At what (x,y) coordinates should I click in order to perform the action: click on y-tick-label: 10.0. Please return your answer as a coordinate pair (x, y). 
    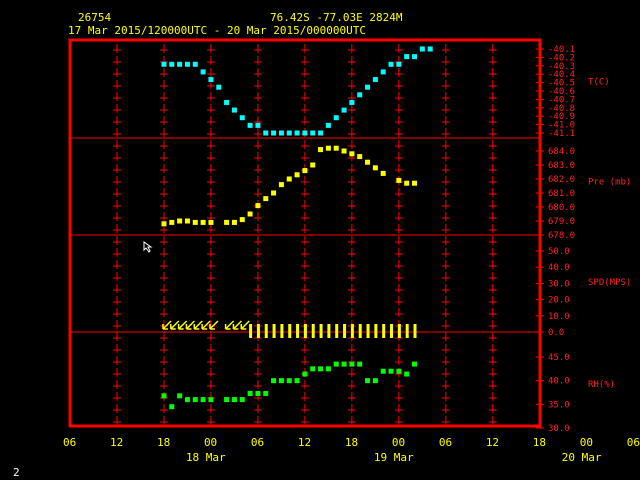
    Looking at the image, I should click on (559, 317).